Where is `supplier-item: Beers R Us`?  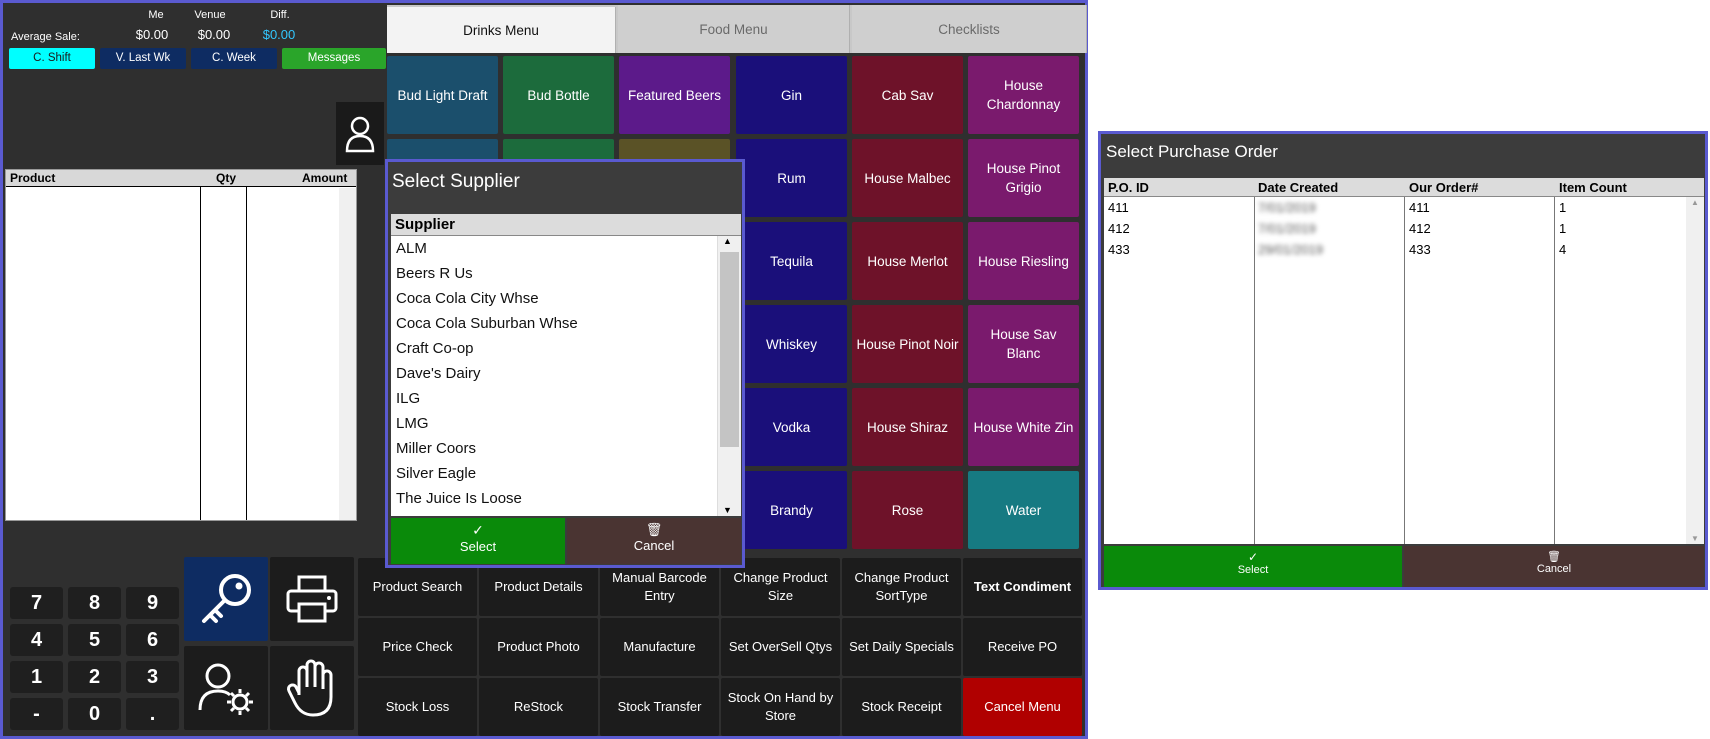 supplier-item: Beers R Us is located at coordinates (566, 273).